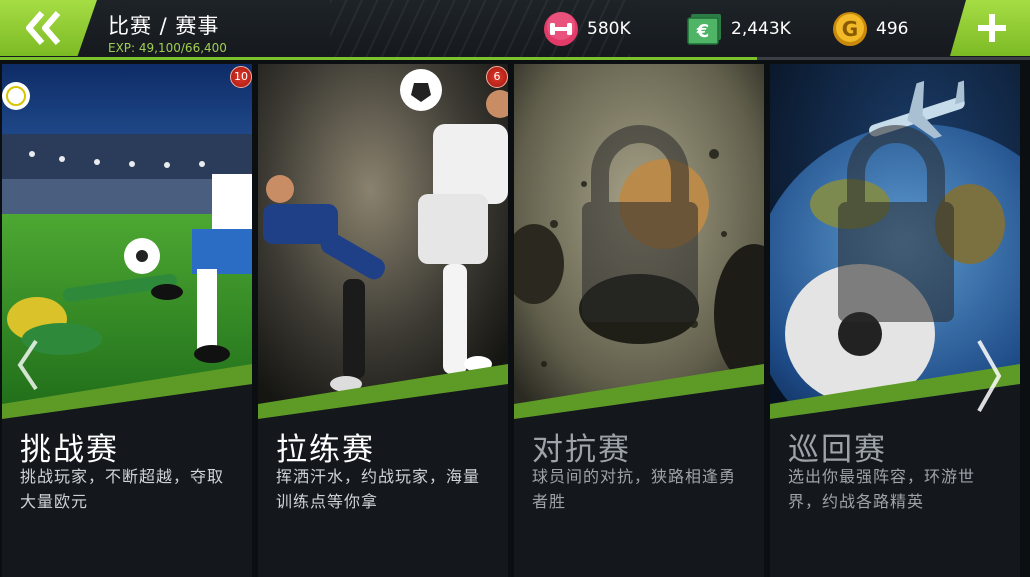 The height and width of the screenshot is (577, 1030). Describe the element at coordinates (69, 450) in the screenshot. I see `card-title: 挑战赛` at that location.